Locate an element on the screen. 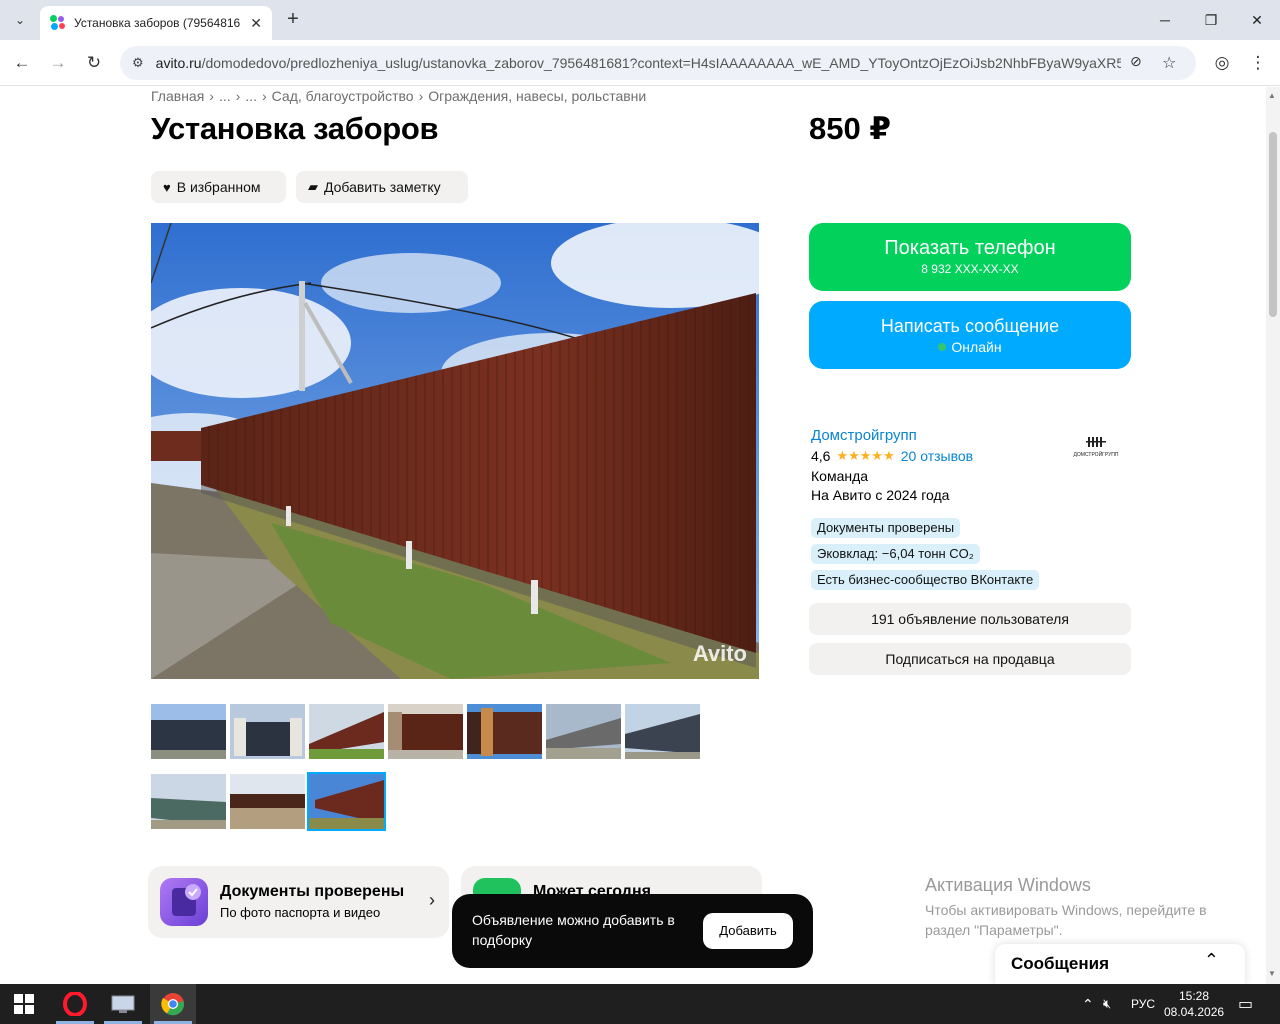 The width and height of the screenshot is (1280, 1024). bookmark-star-icon: ☆ is located at coordinates (1169, 63).